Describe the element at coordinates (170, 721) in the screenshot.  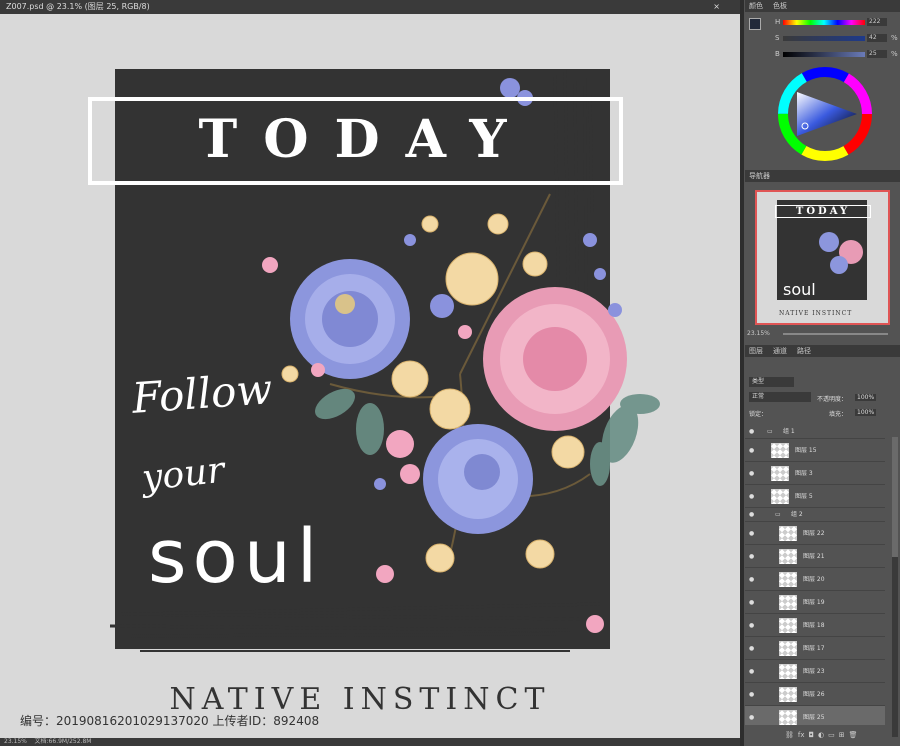
I see `watermark-caption: 编号：20190816201029137020 上传者ID：892408` at that location.